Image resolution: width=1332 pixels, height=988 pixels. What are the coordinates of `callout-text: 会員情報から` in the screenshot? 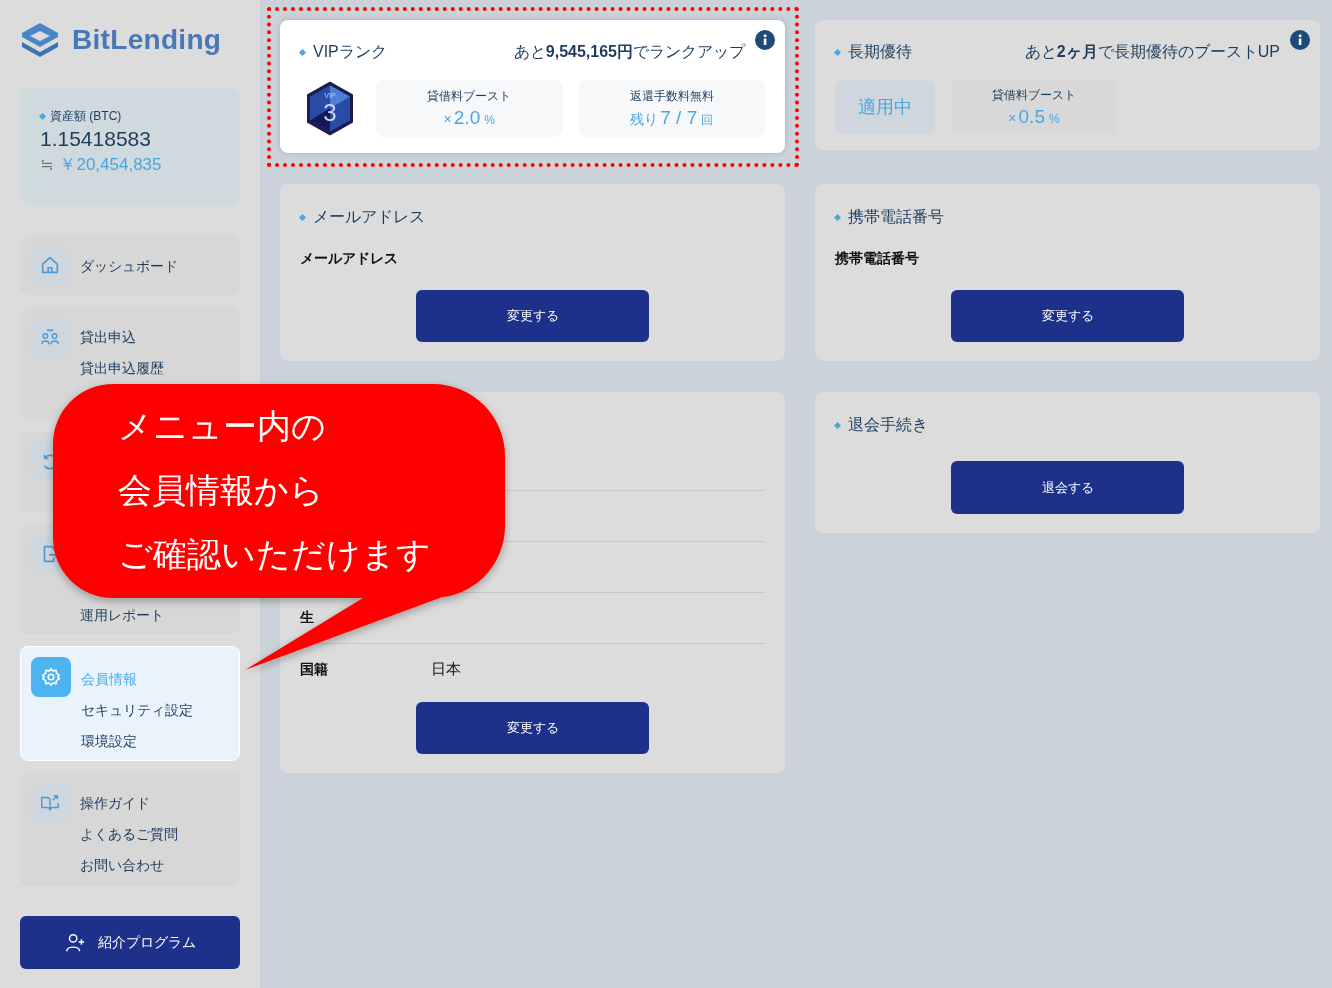 It's located at (221, 490).